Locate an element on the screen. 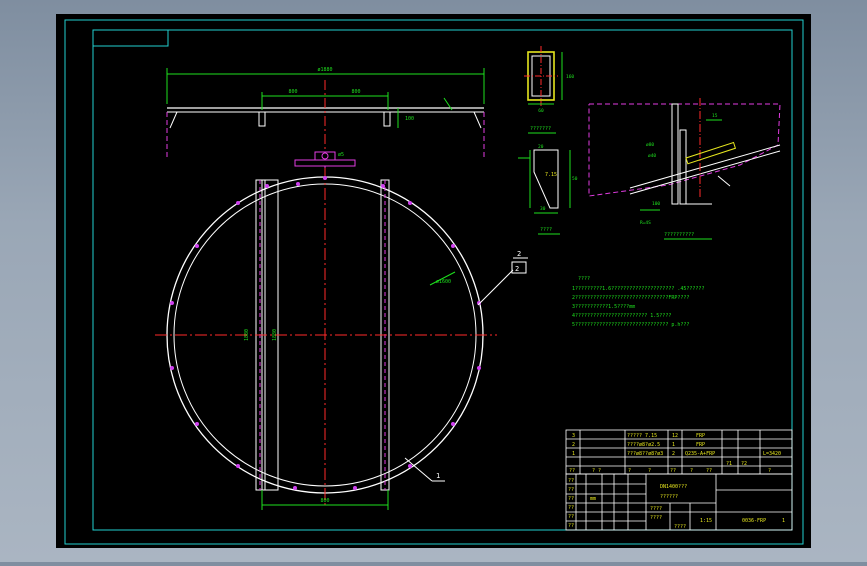  scale-label: ???? is located at coordinates (656, 509).